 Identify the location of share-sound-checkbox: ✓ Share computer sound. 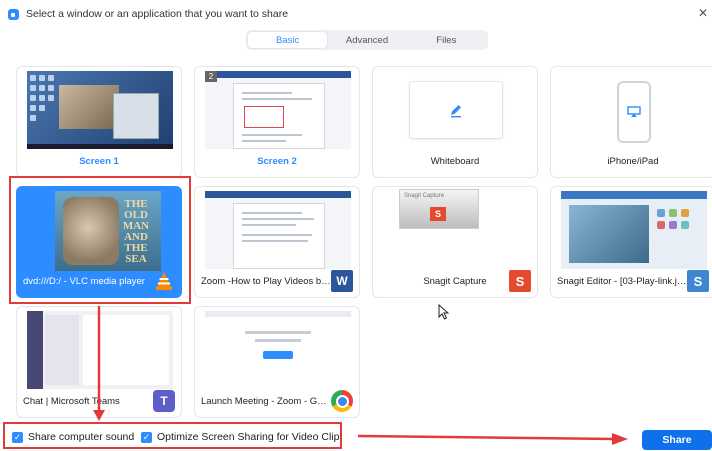
(73, 437).